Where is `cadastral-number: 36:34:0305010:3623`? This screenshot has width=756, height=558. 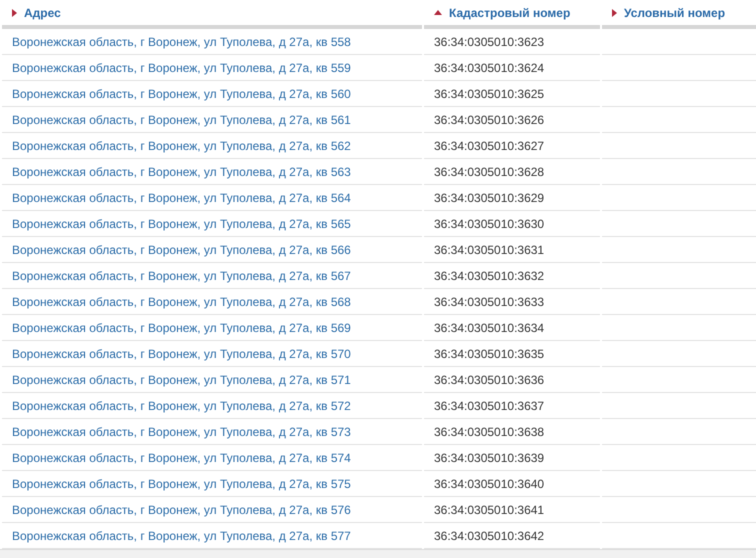
cadastral-number: 36:34:0305010:3623 is located at coordinates (489, 41).